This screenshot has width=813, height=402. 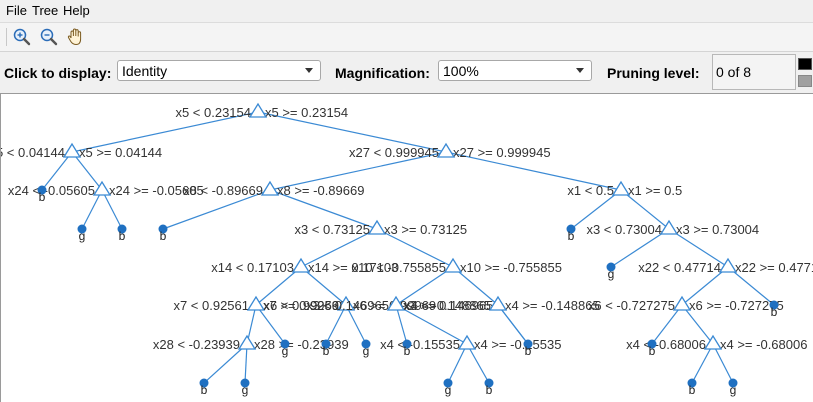 I want to click on pruning-label: Pruning level:, so click(x=653, y=73).